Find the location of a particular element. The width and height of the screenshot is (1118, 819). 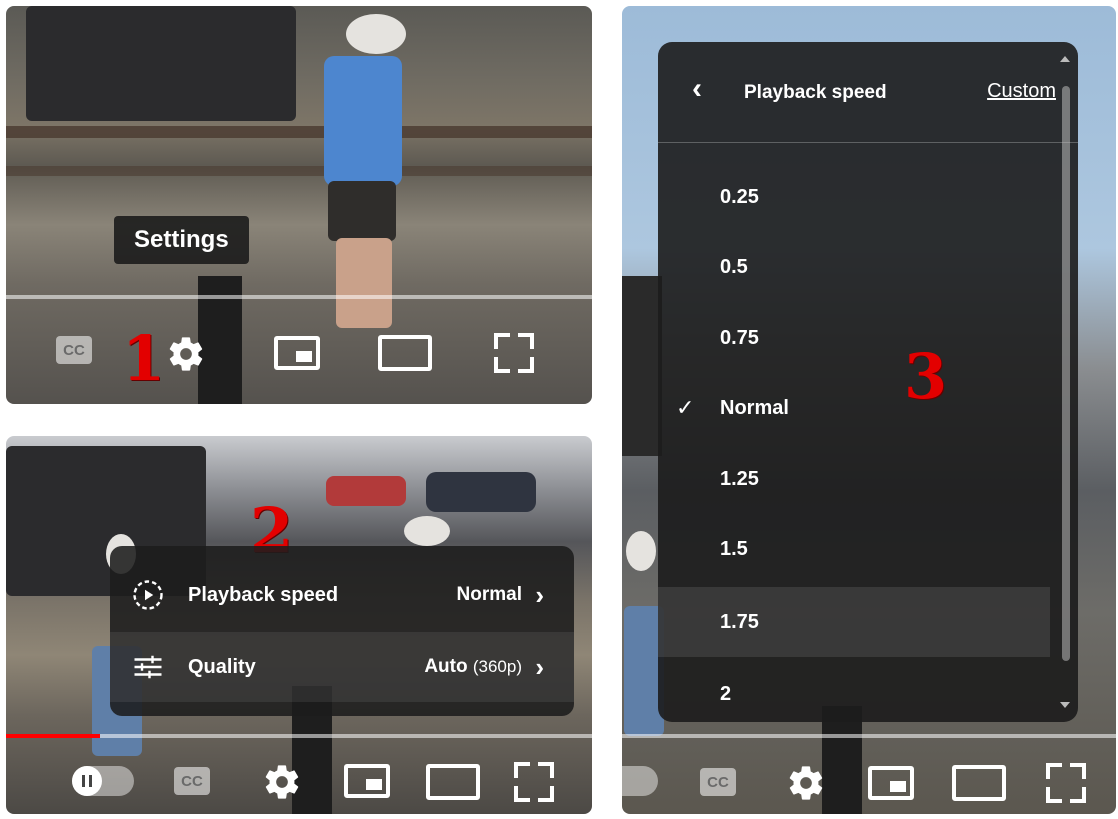

custom-speed-link: Custom is located at coordinates (1021, 91).